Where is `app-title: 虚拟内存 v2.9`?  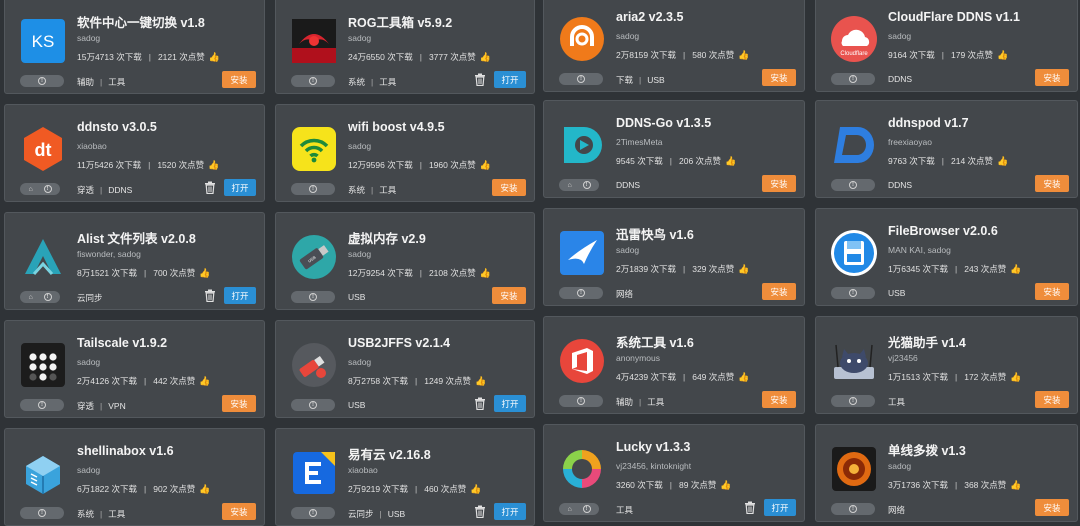 app-title: 虚拟内存 v2.9 is located at coordinates (387, 237).